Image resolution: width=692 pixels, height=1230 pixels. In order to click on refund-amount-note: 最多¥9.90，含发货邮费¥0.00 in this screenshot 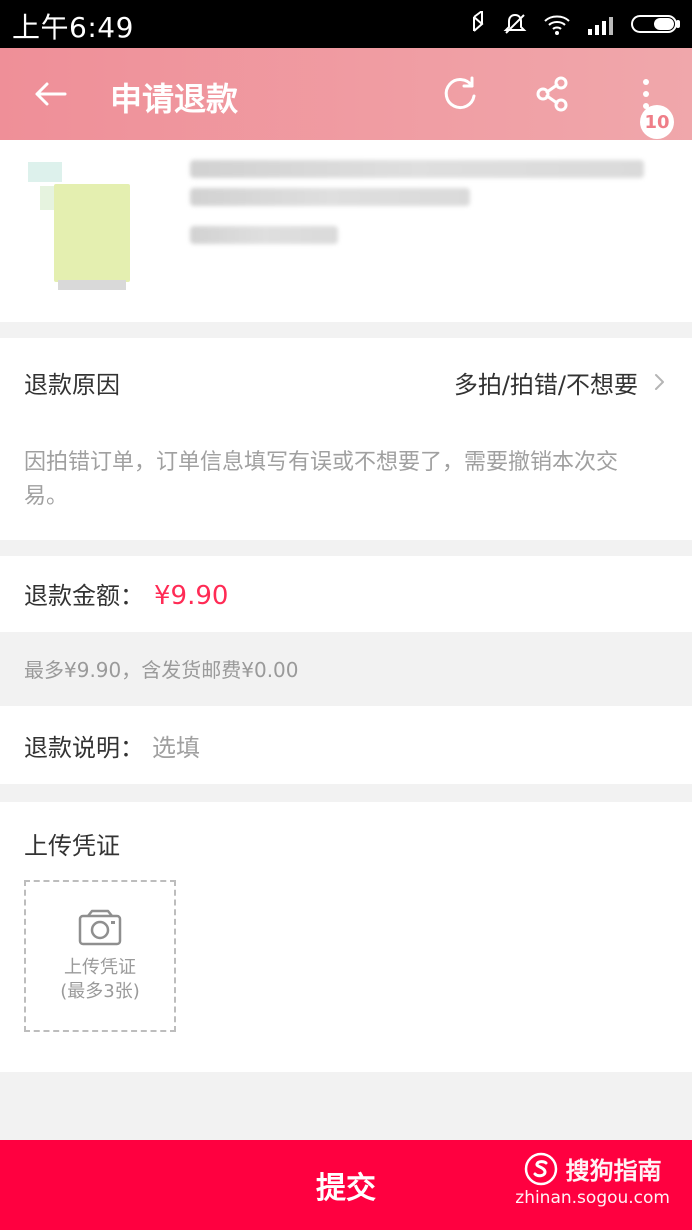, I will do `click(161, 670)`.